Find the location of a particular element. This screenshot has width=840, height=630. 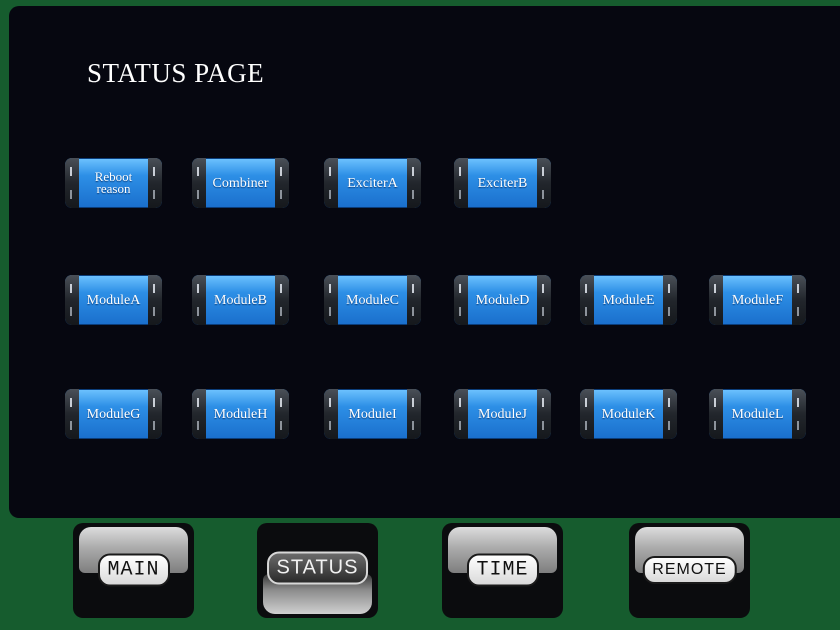

modulea-button: ModuleA is located at coordinates (113, 300).